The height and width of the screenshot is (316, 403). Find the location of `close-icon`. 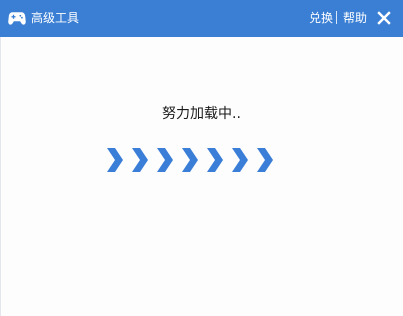

close-icon is located at coordinates (384, 18).